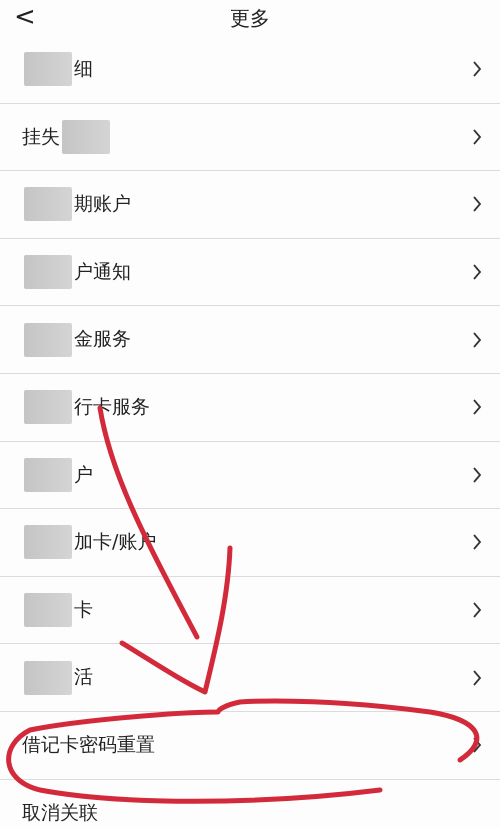 This screenshot has width=500, height=827. What do you see at coordinates (250, 272) in the screenshot?
I see `menu-item: 户通知` at bounding box center [250, 272].